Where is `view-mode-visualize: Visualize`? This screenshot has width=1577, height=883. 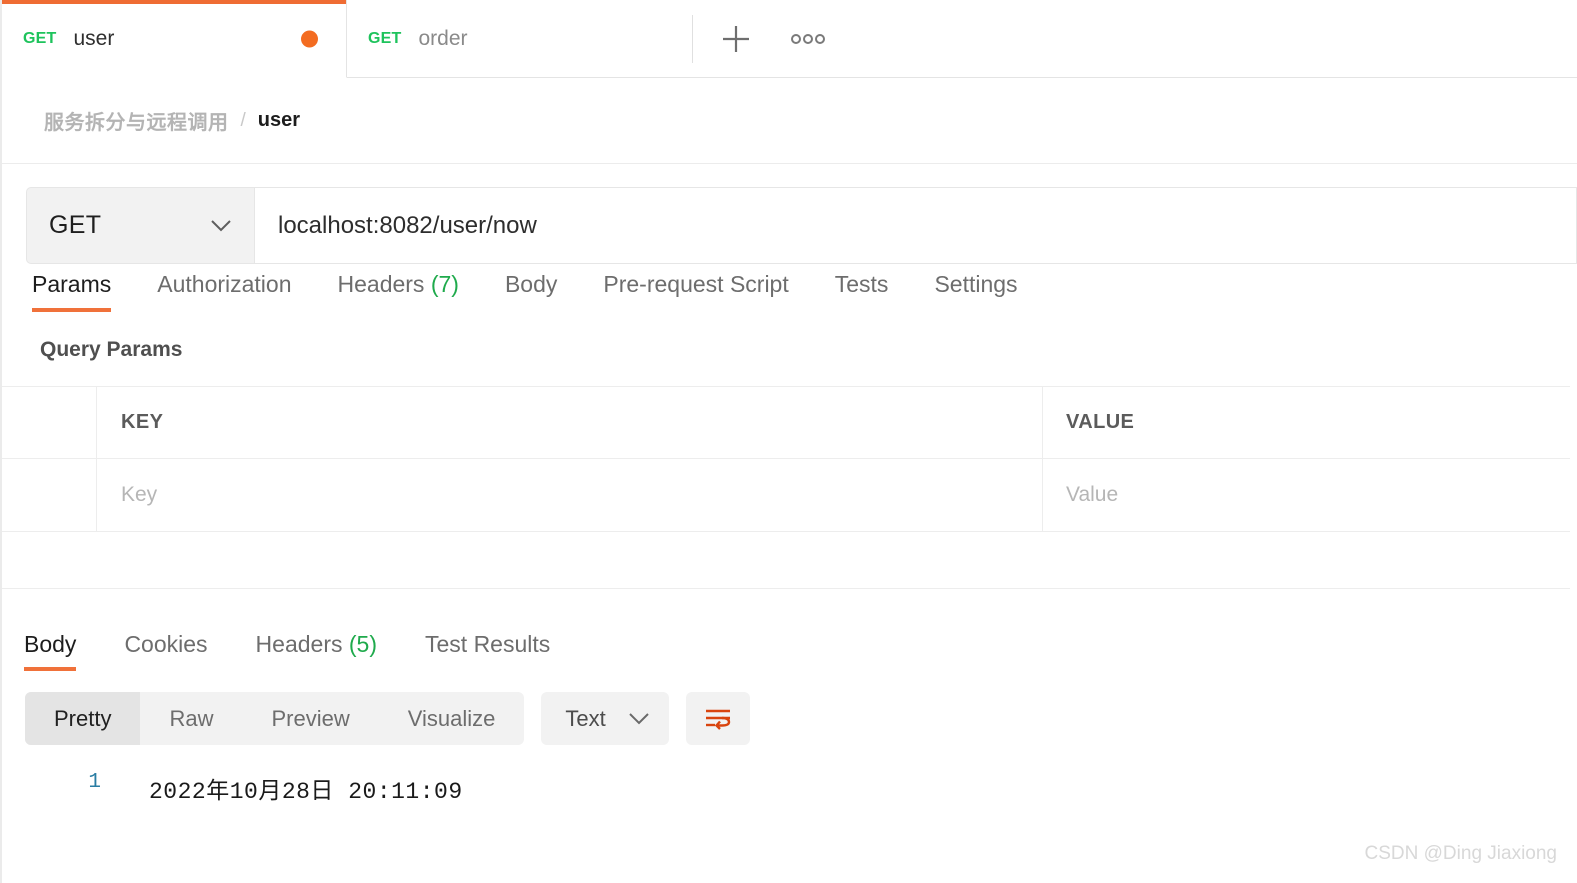 view-mode-visualize: Visualize is located at coordinates (452, 718).